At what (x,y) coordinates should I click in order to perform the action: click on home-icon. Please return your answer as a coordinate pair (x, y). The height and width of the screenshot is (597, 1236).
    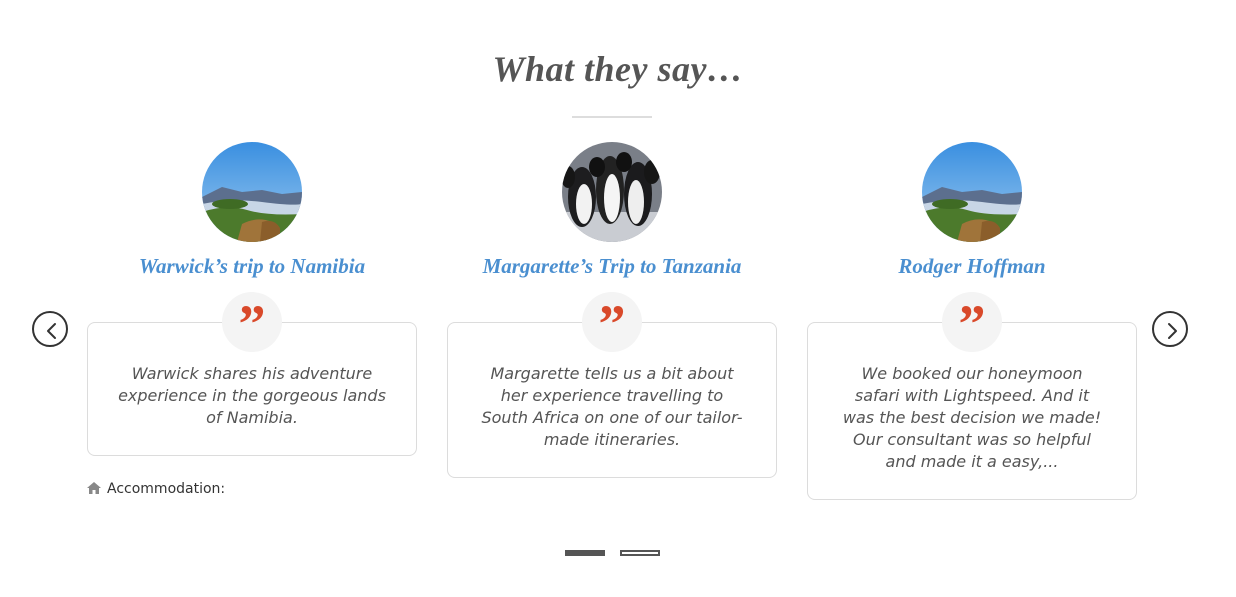
    Looking at the image, I should click on (94, 488).